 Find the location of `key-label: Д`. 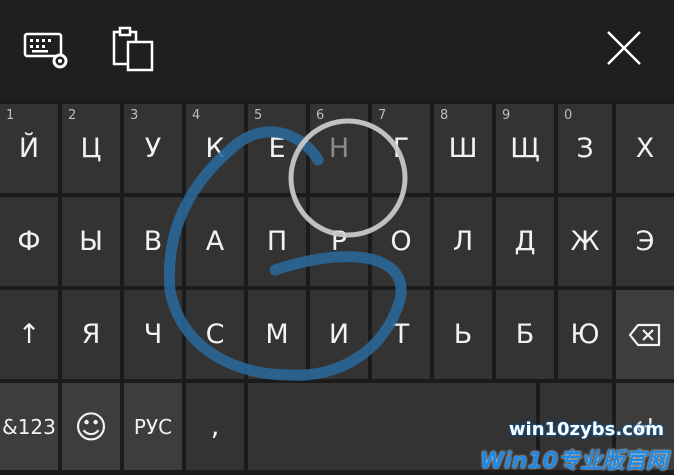

key-label: Д is located at coordinates (525, 241).